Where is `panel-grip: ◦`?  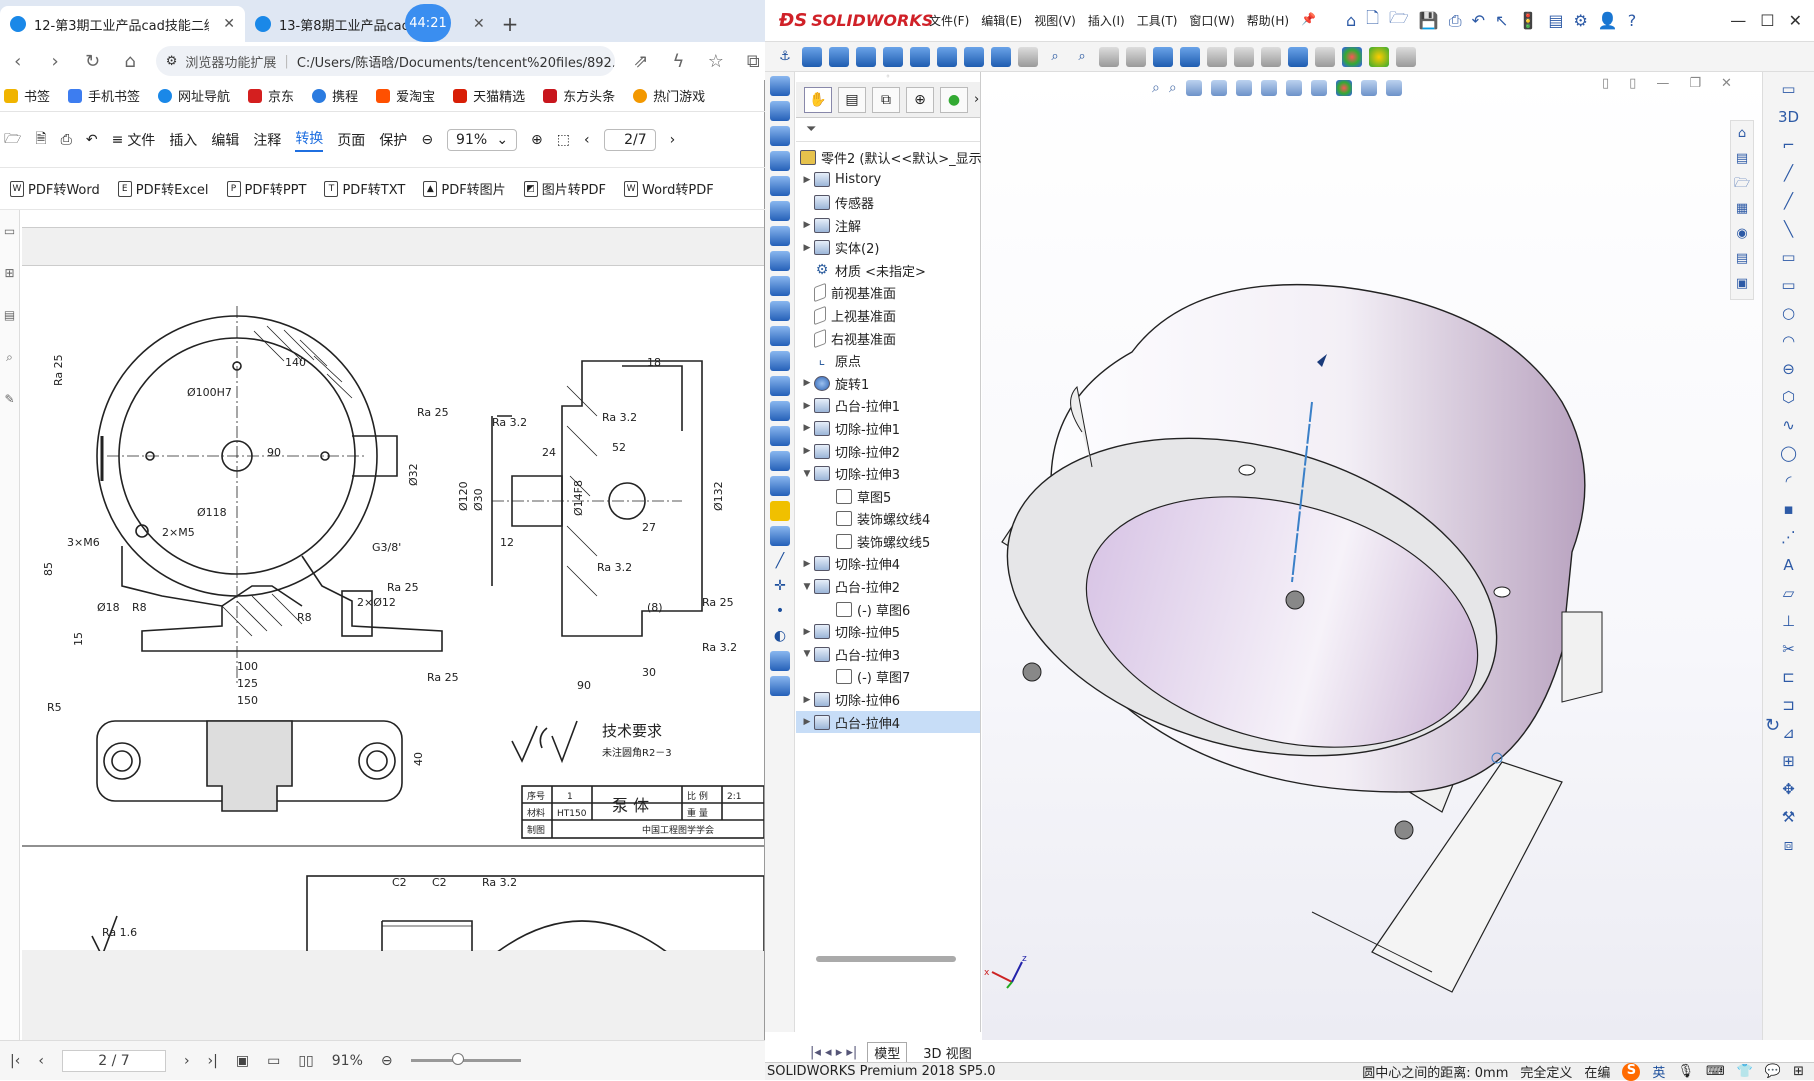
panel-grip: ◦ is located at coordinates (888, 77).